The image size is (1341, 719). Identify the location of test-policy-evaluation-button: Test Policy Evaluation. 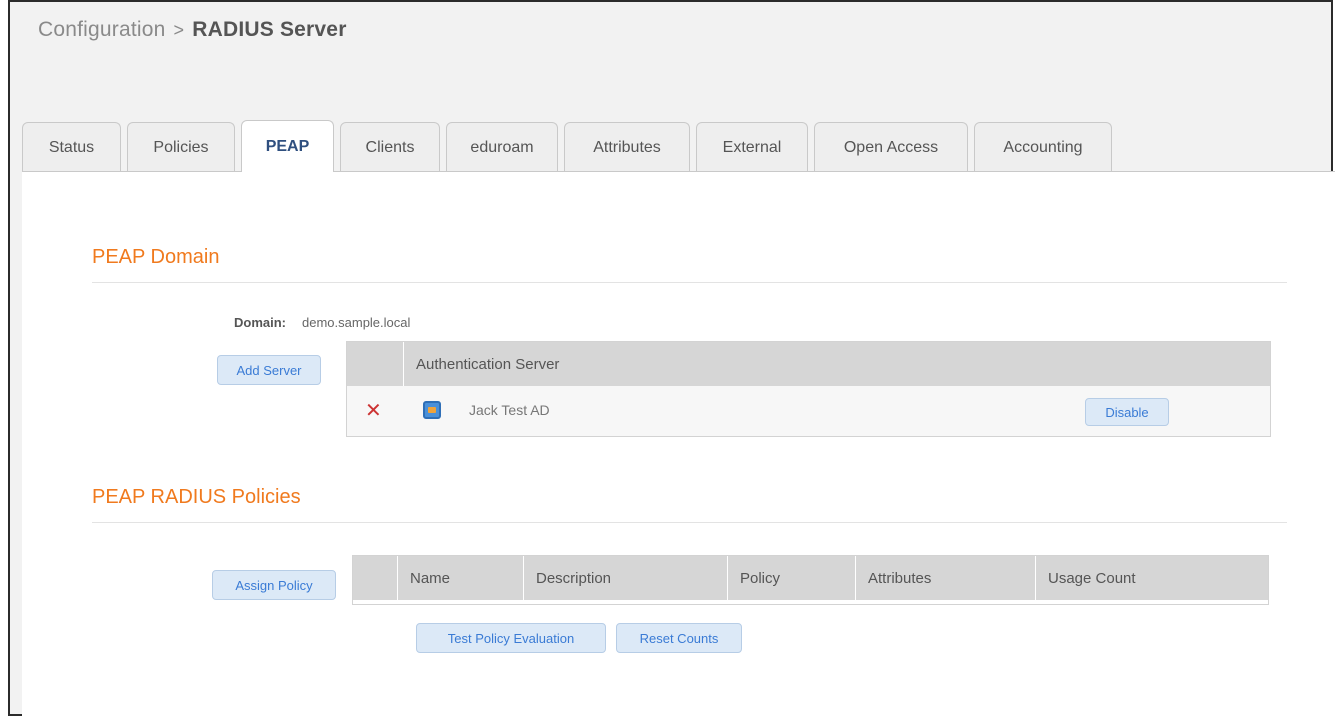
(511, 638).